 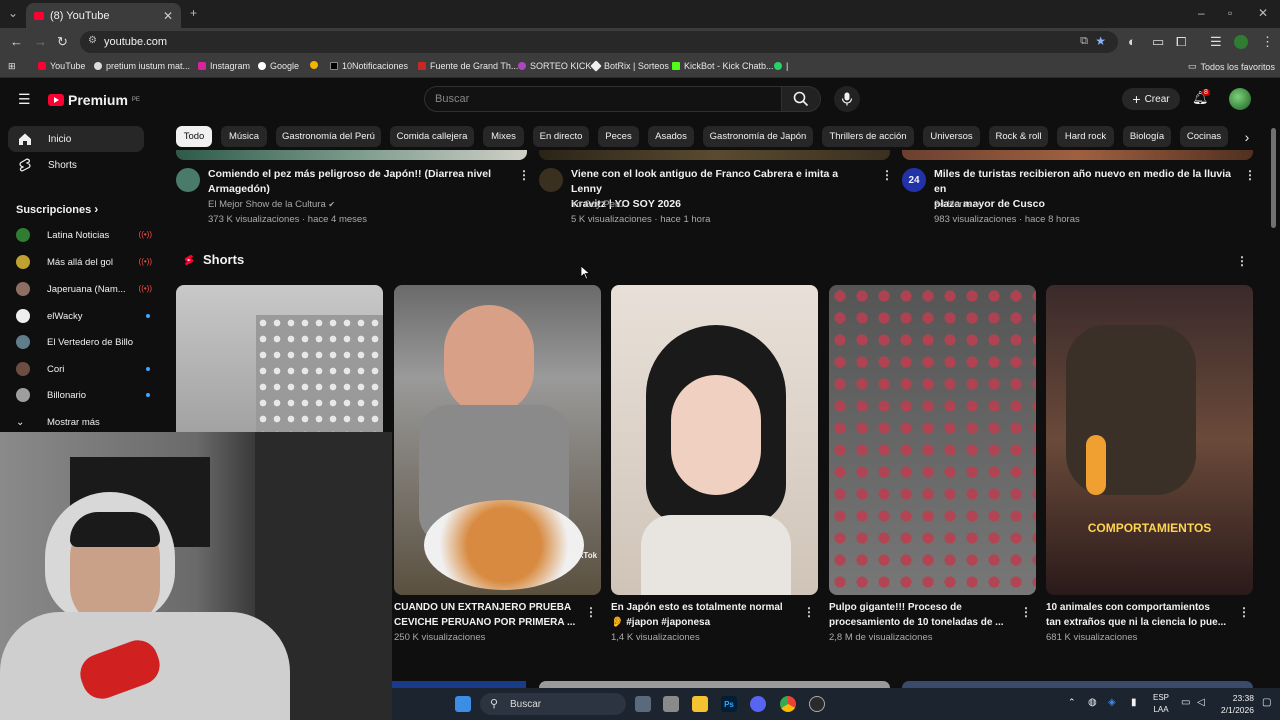 What do you see at coordinates (61, 66) in the screenshot?
I see `bookmark-youtube: YouTube` at bounding box center [61, 66].